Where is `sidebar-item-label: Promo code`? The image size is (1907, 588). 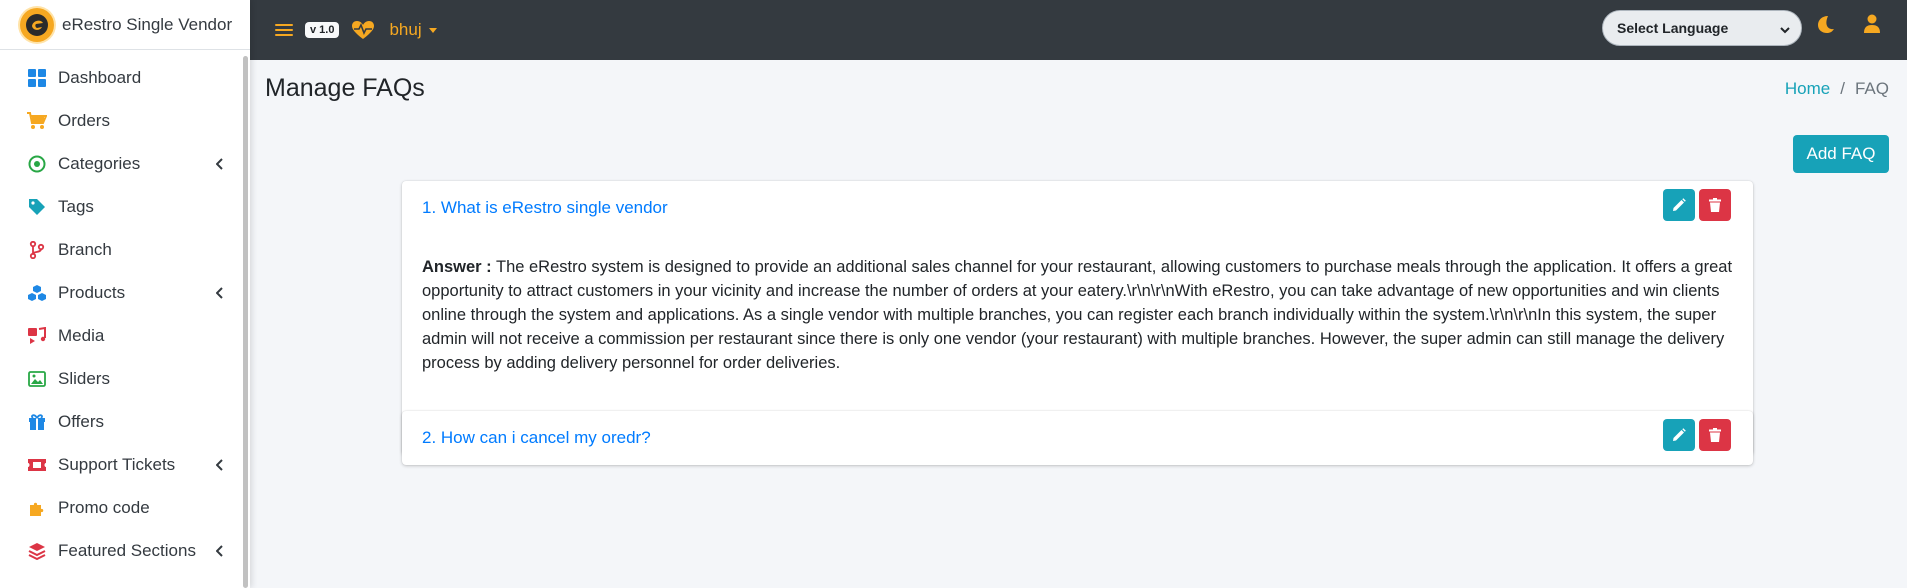
sidebar-item-label: Promo code is located at coordinates (104, 507).